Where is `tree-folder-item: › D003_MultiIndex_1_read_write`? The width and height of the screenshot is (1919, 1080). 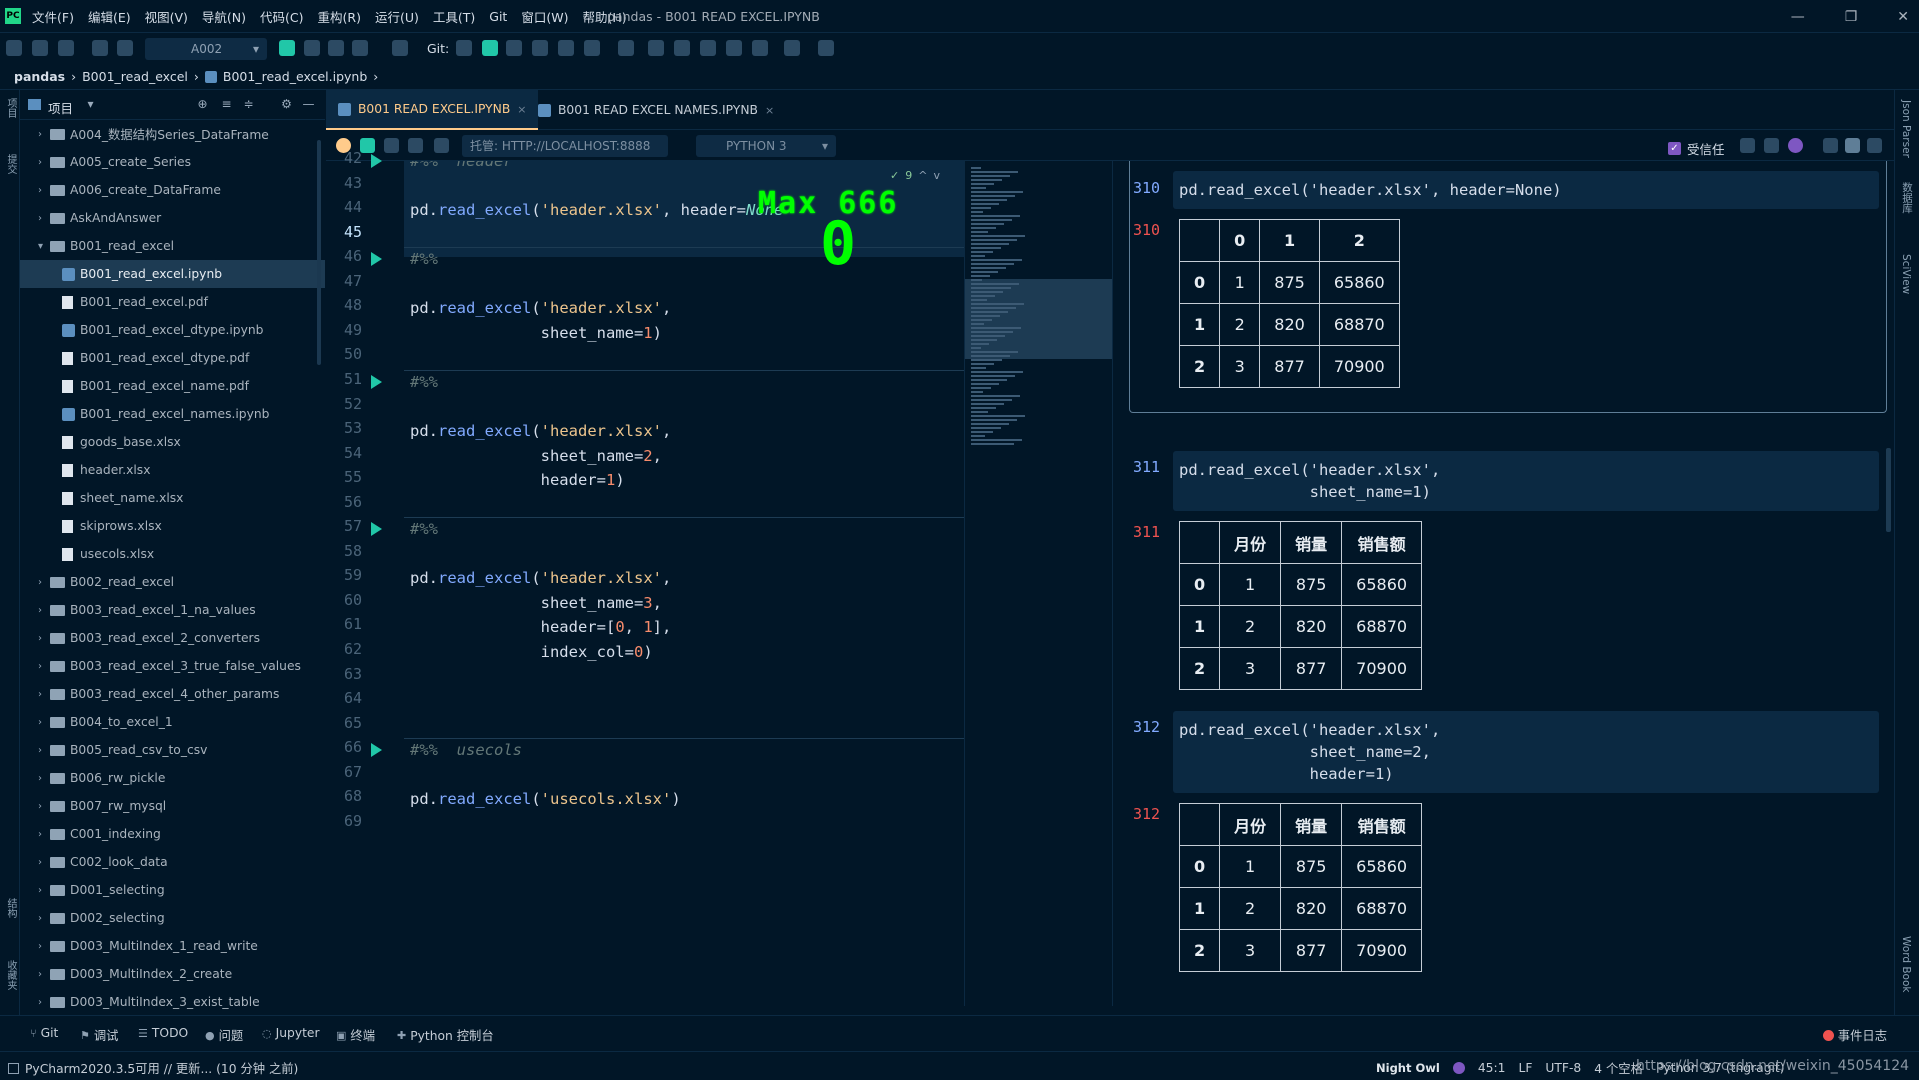
tree-folder-item: › D003_MultiIndex_1_read_write is located at coordinates (172, 946).